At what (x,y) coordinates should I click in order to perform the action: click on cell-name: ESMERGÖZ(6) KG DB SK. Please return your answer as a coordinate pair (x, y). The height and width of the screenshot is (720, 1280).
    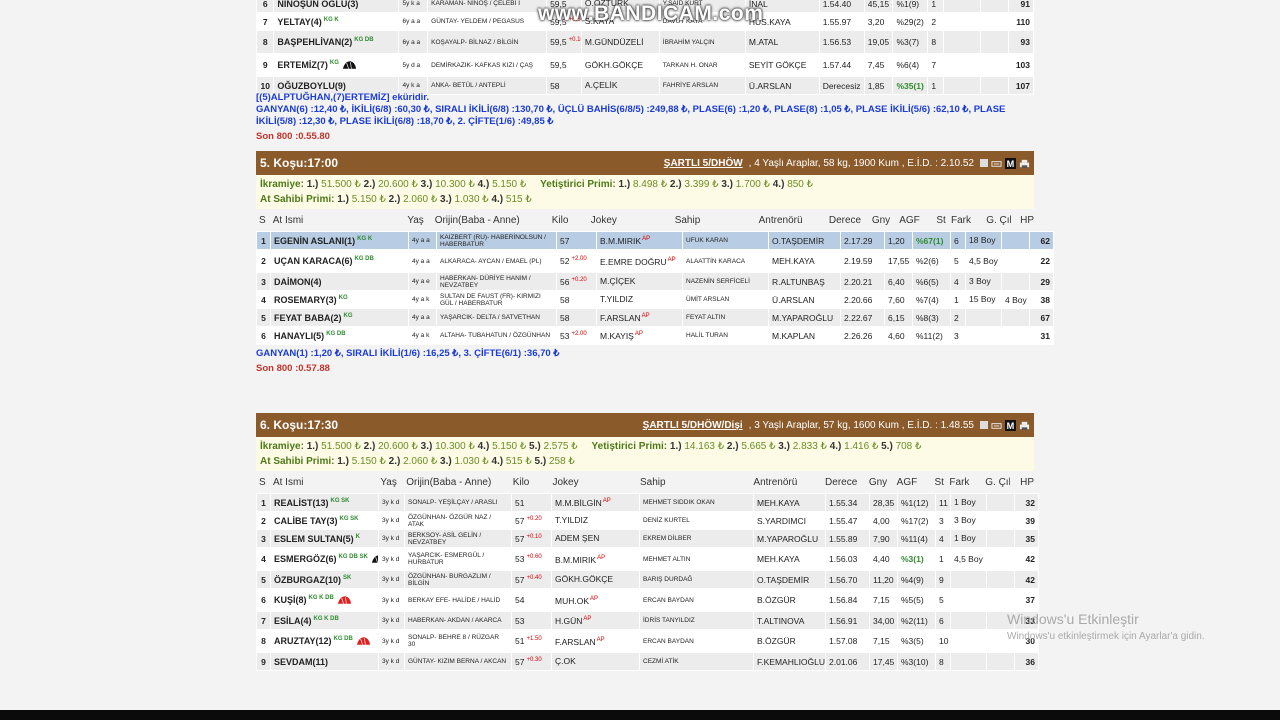
    Looking at the image, I should click on (324, 559).